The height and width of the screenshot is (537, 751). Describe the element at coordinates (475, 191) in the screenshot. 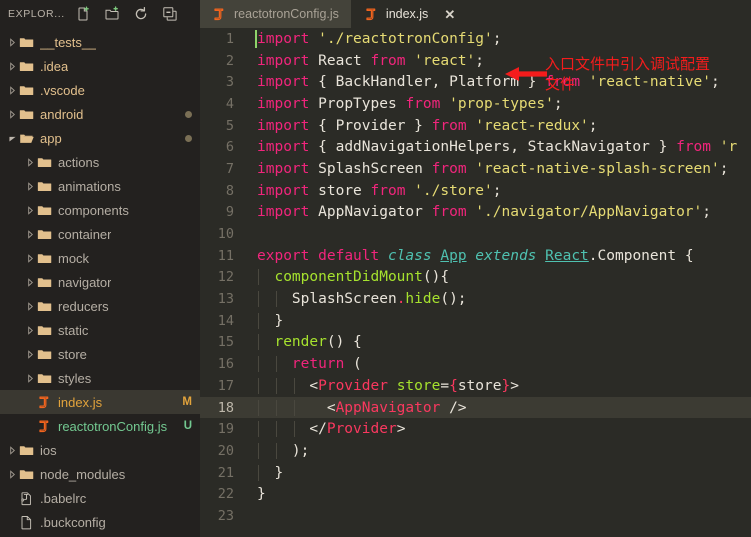

I see `code-line: 8 import store from './store';` at that location.